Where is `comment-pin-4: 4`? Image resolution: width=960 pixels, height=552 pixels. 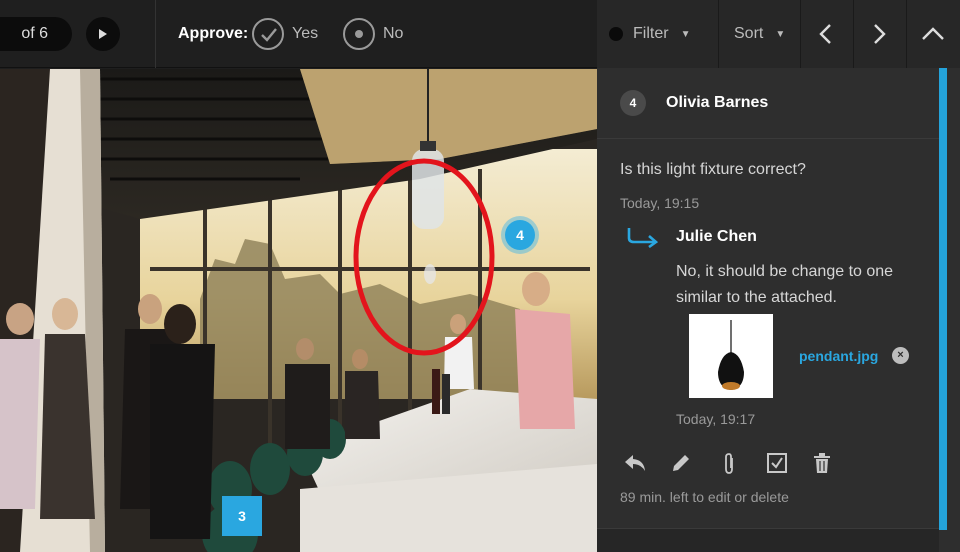
comment-pin-4: 4 is located at coordinates (520, 235).